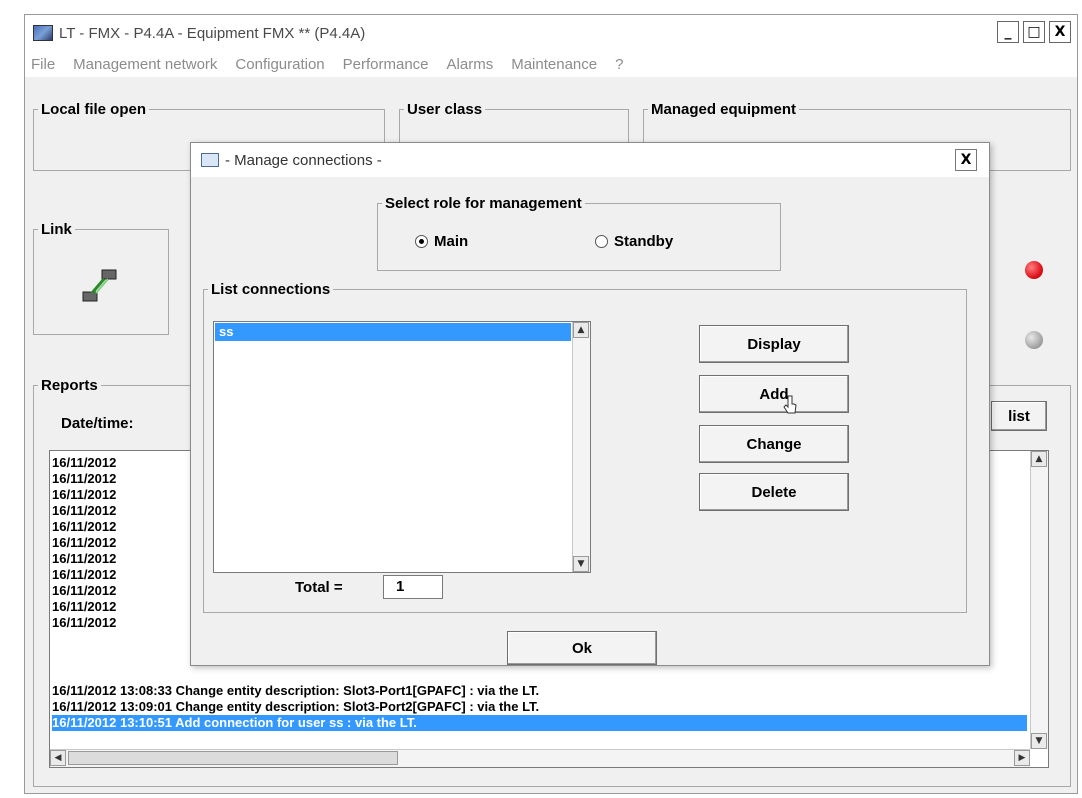 The image size is (1082, 798). What do you see at coordinates (774, 344) in the screenshot?
I see `display-button: Display` at bounding box center [774, 344].